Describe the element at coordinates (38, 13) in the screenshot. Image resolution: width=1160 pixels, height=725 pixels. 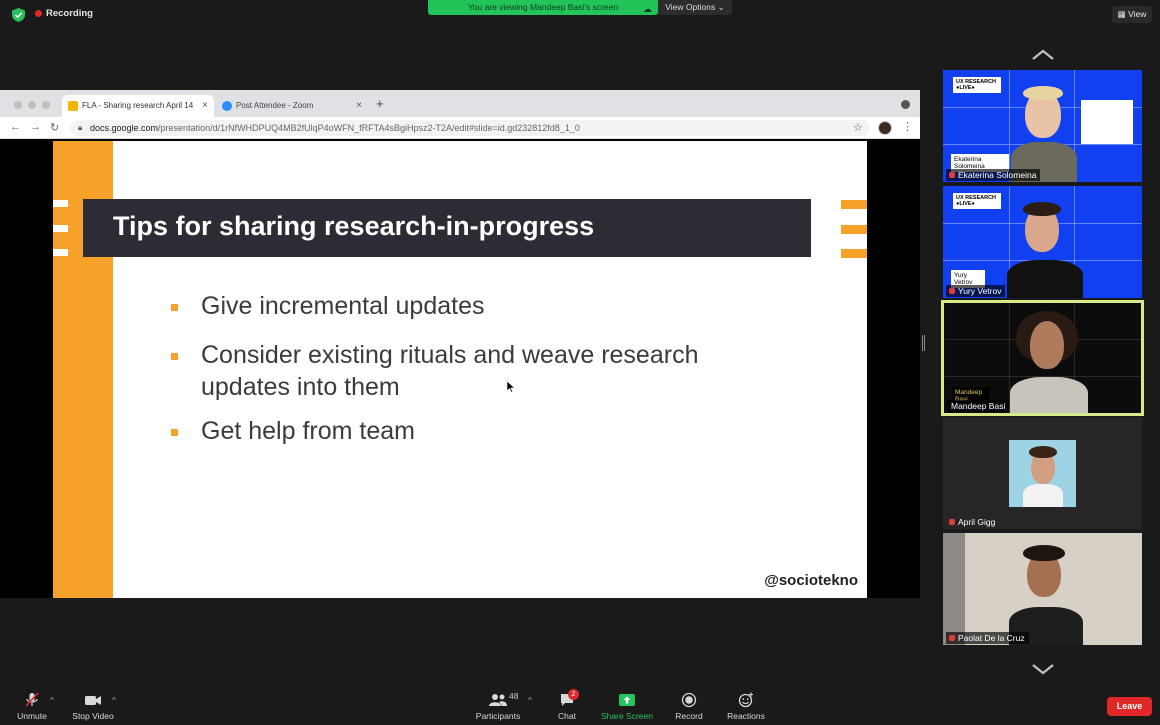
I see `recording-dot-icon` at that location.